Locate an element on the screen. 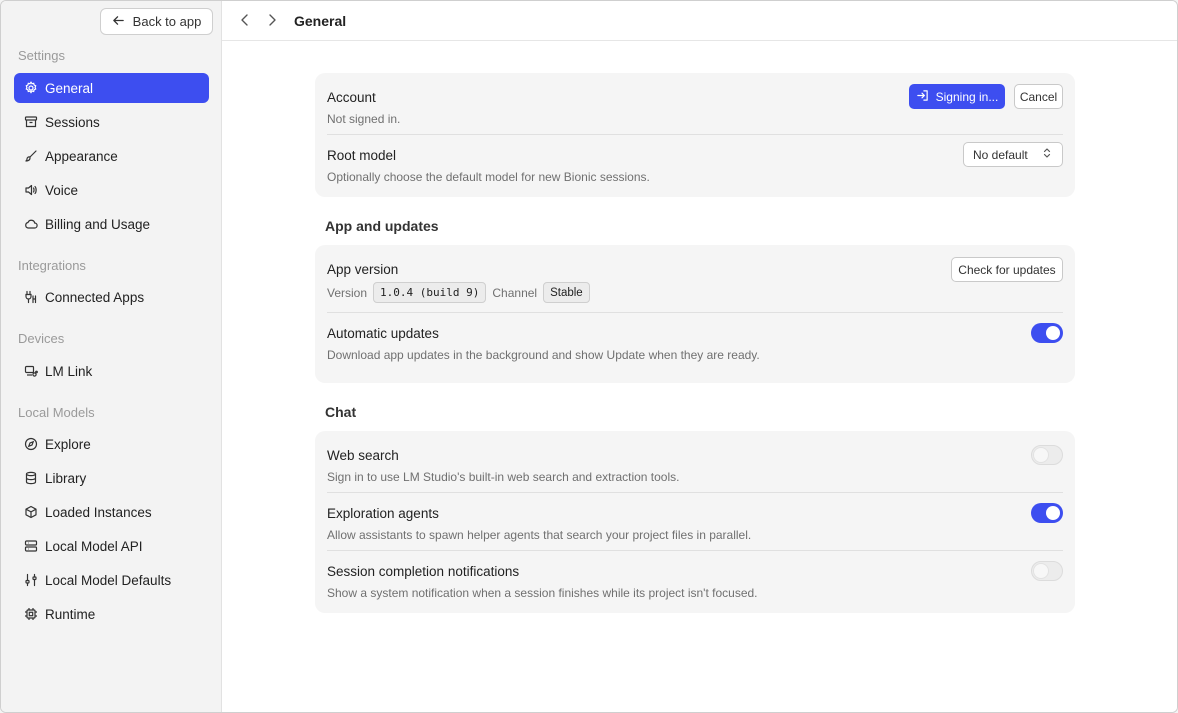 The width and height of the screenshot is (1178, 713). sliders-icon is located at coordinates (31, 580).